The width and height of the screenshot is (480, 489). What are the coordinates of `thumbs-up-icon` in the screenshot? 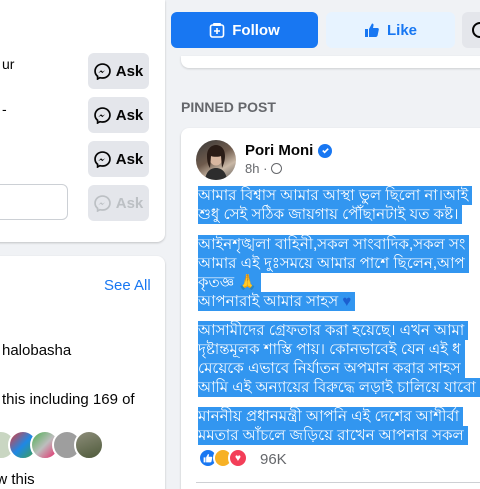 It's located at (371, 30).